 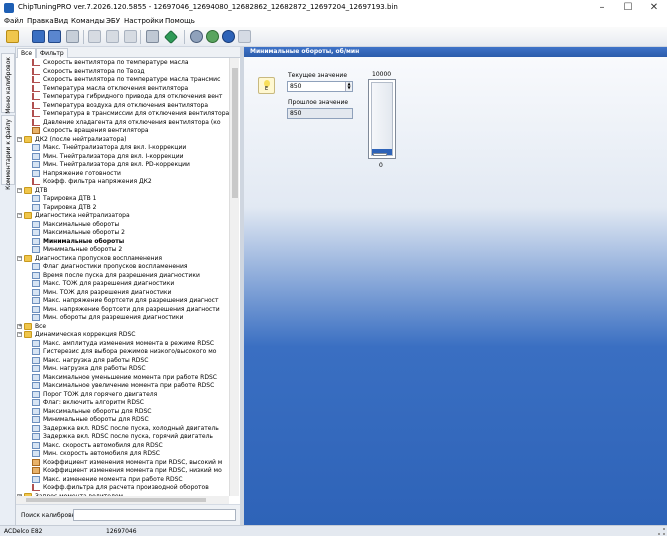 What do you see at coordinates (661, 531) in the screenshot?
I see `resize-grip` at bounding box center [661, 531].